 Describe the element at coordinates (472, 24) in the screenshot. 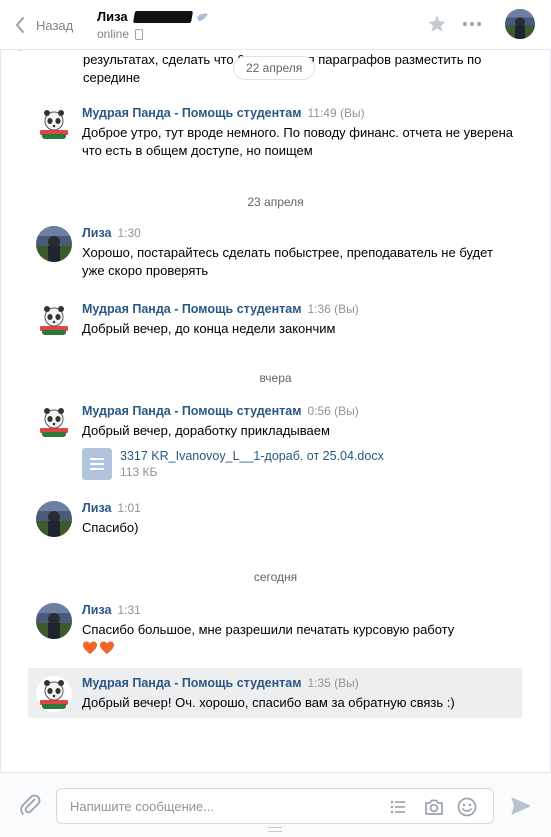

I see `more-icon` at that location.